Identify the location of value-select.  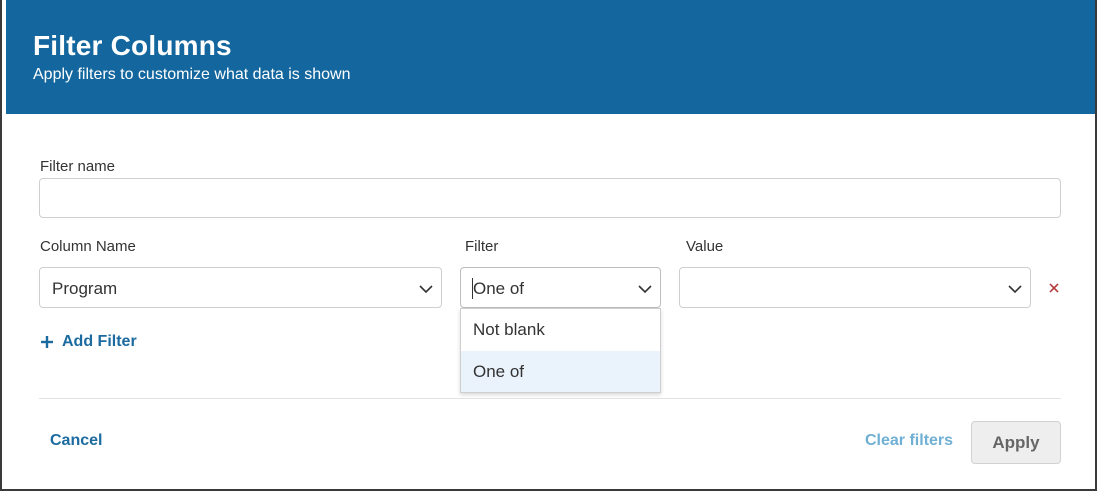
(855, 287).